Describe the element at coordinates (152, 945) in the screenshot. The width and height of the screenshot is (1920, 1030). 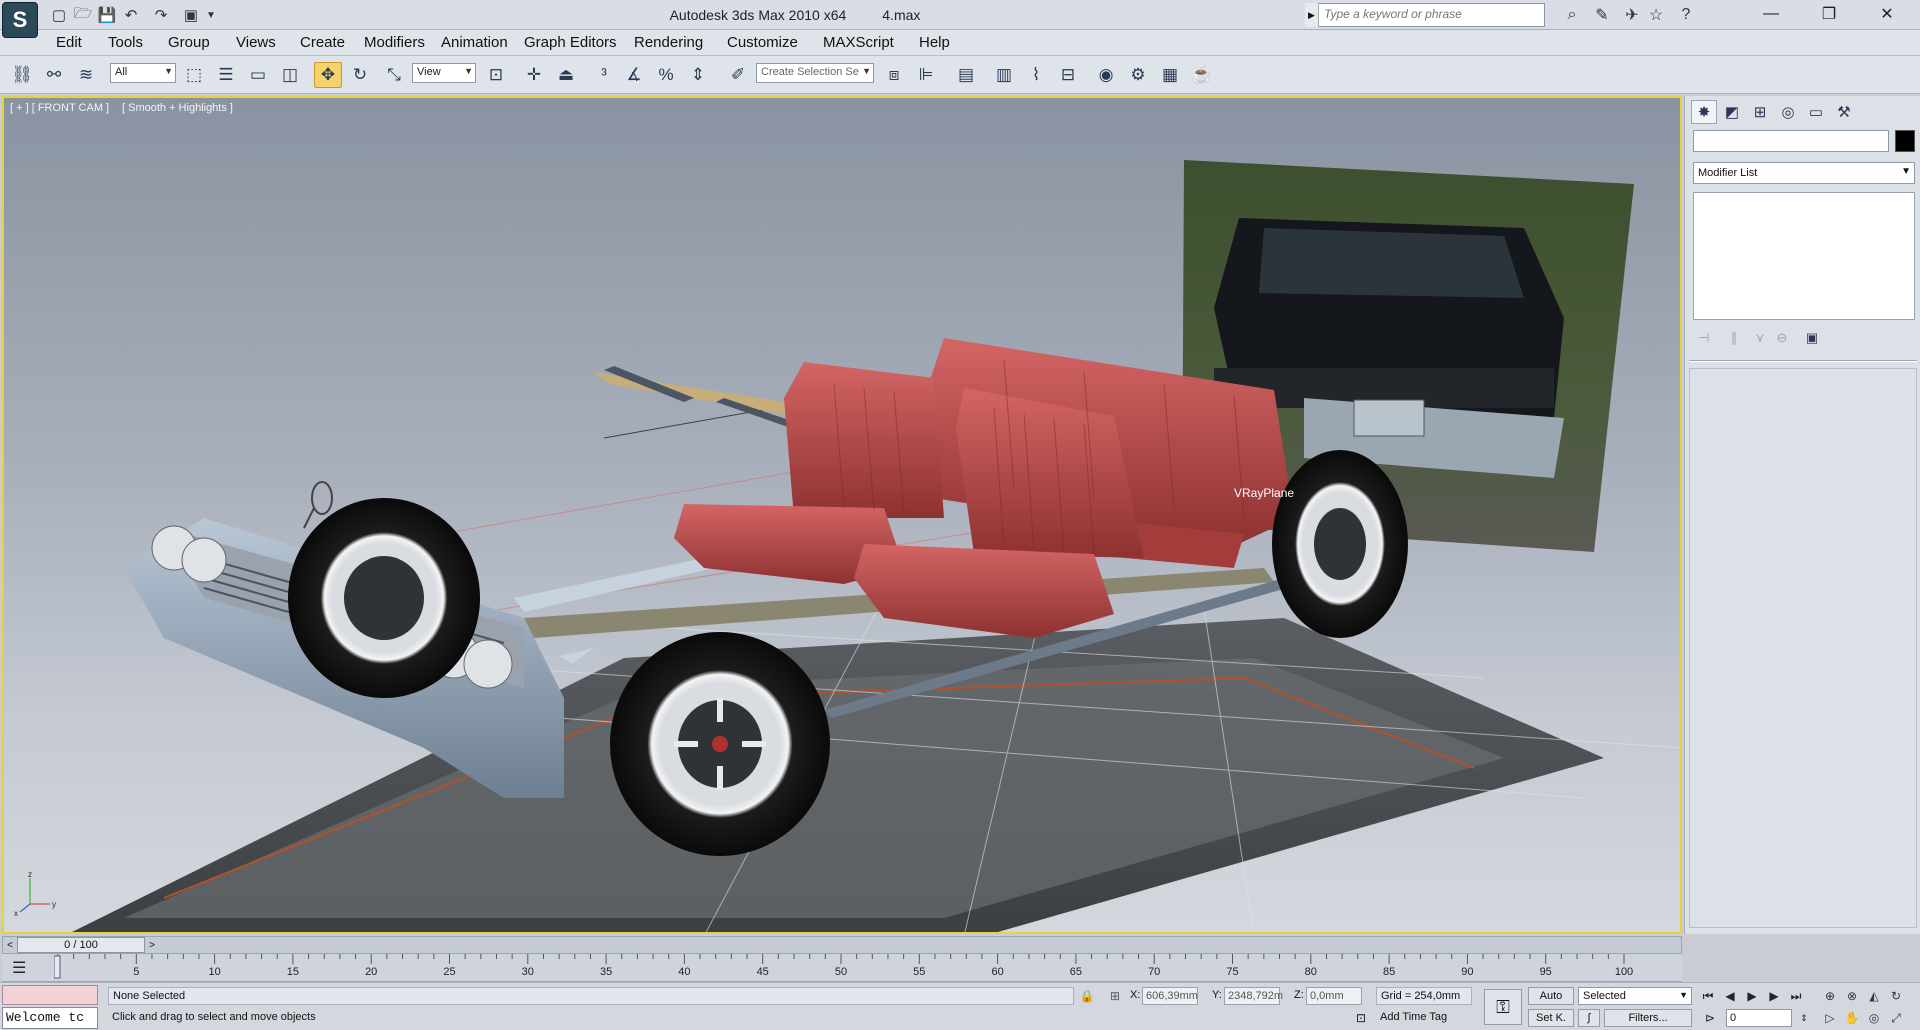
I see `next-frame-icon: >` at that location.